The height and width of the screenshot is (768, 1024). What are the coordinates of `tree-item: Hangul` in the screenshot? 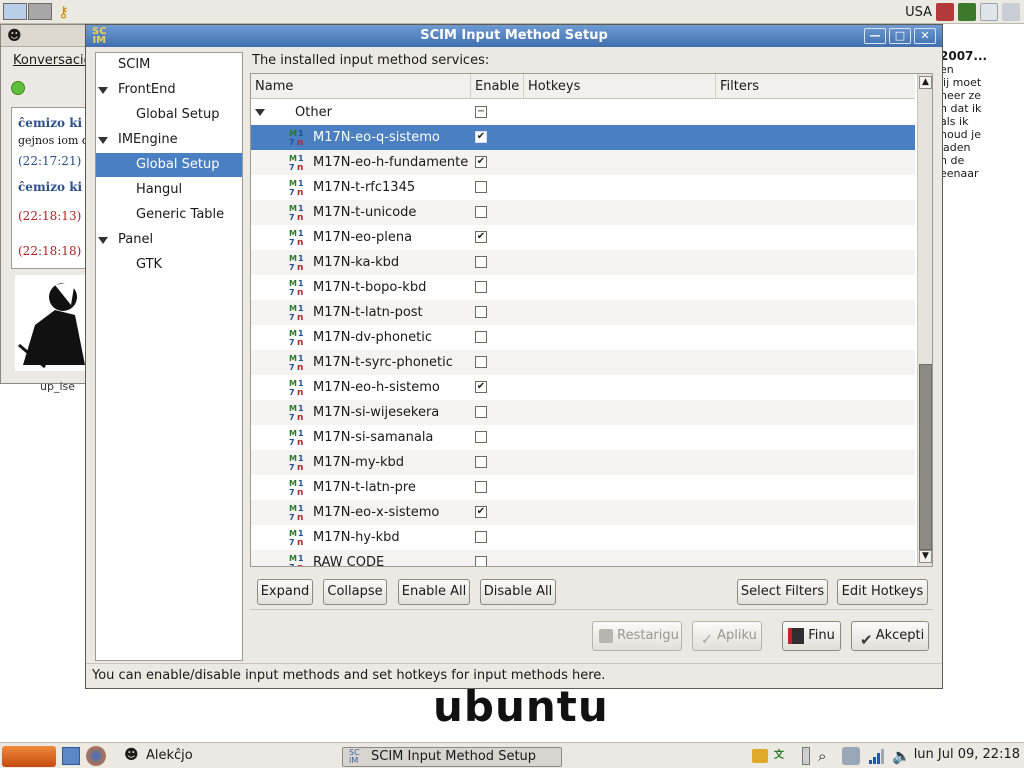 It's located at (169, 190).